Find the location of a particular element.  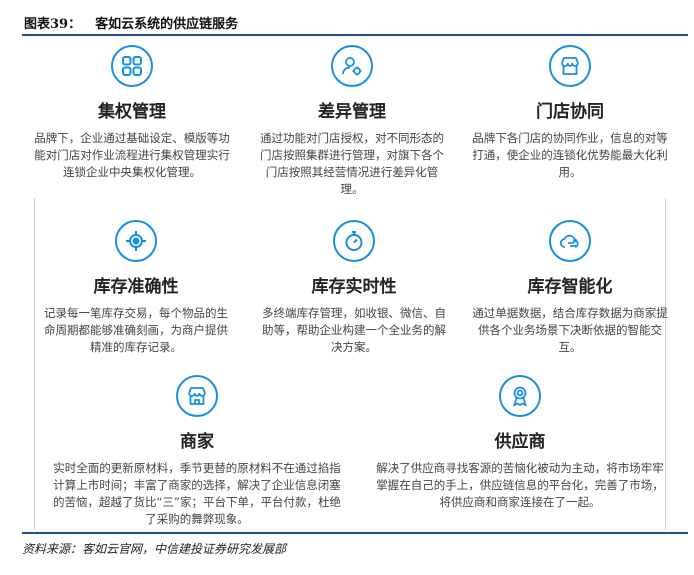

feature-title: 库存智能化 is located at coordinates (570, 287).